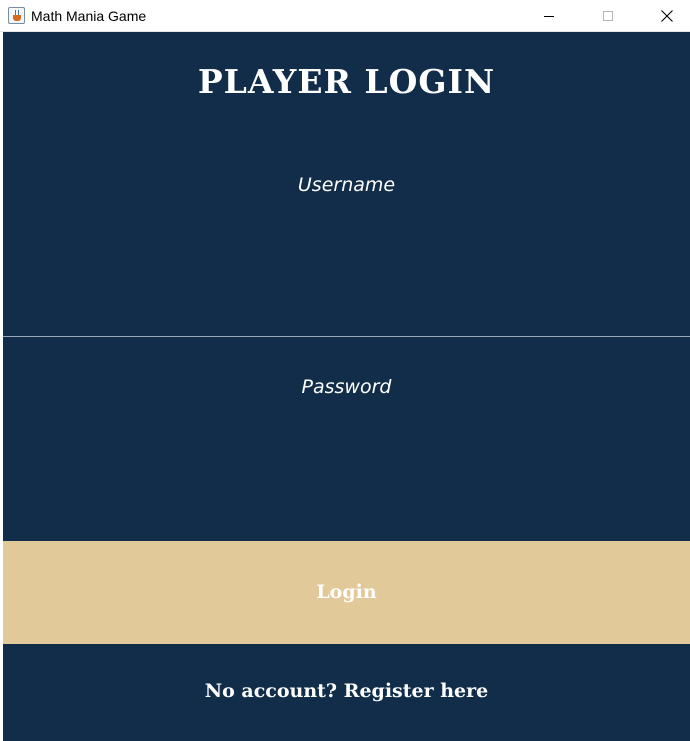  What do you see at coordinates (345, 16) in the screenshot?
I see `title-bar: Math Mania Game` at bounding box center [345, 16].